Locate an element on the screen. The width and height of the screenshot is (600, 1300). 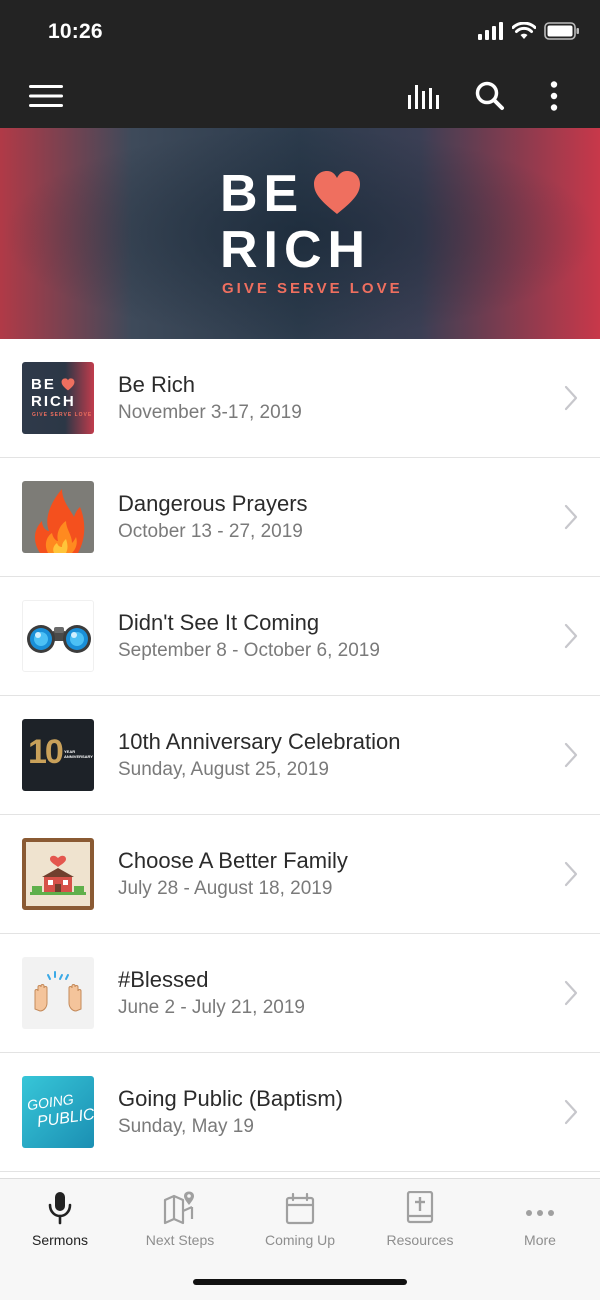
top-bar: 10:26 is located at coordinates (300, 64).